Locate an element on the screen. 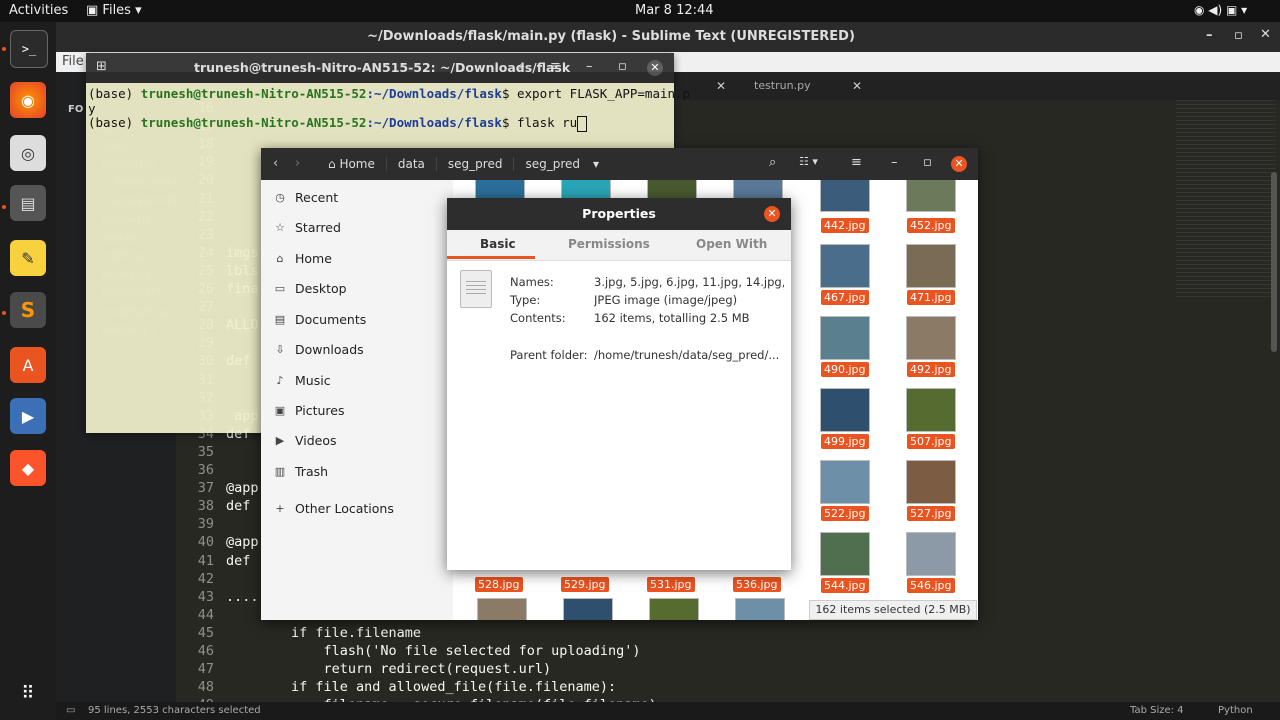 The height and width of the screenshot is (720, 1280). sidebar-item-documents: ▤ Documents is located at coordinates (360, 319).